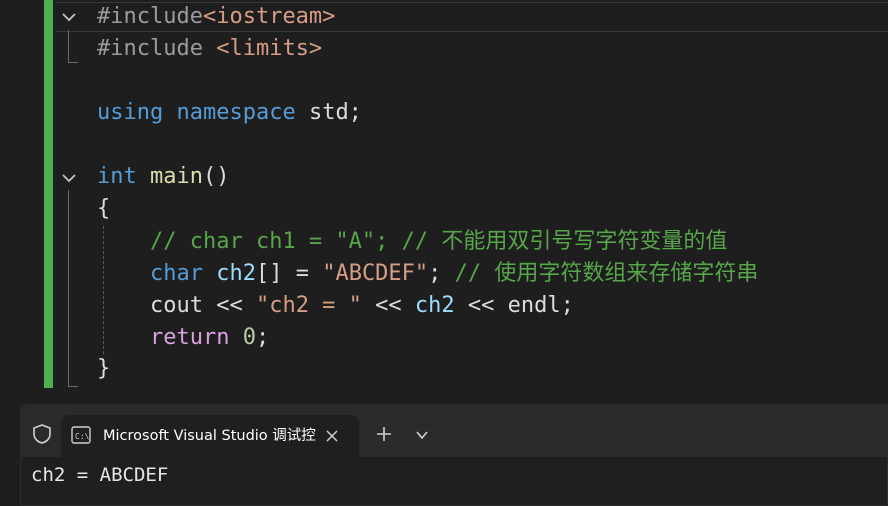  What do you see at coordinates (422, 434) in the screenshot?
I see `chevron-down-icon` at bounding box center [422, 434].